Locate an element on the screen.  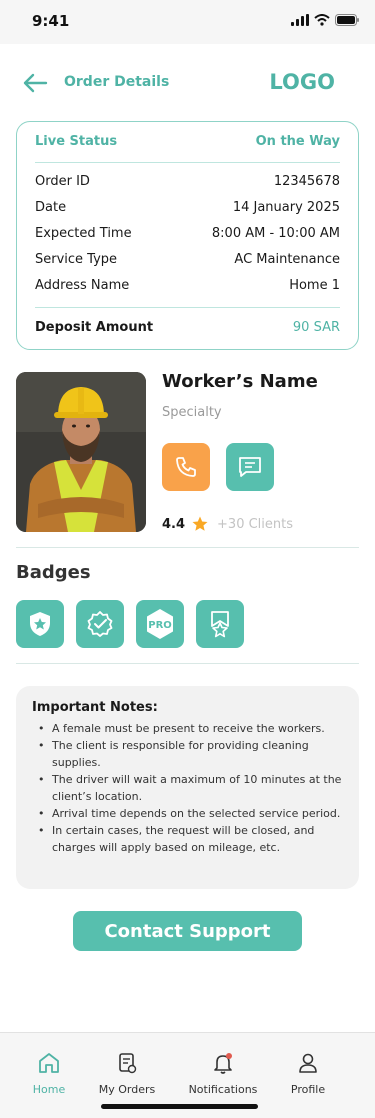
status-icons is located at coordinates (325, 20).